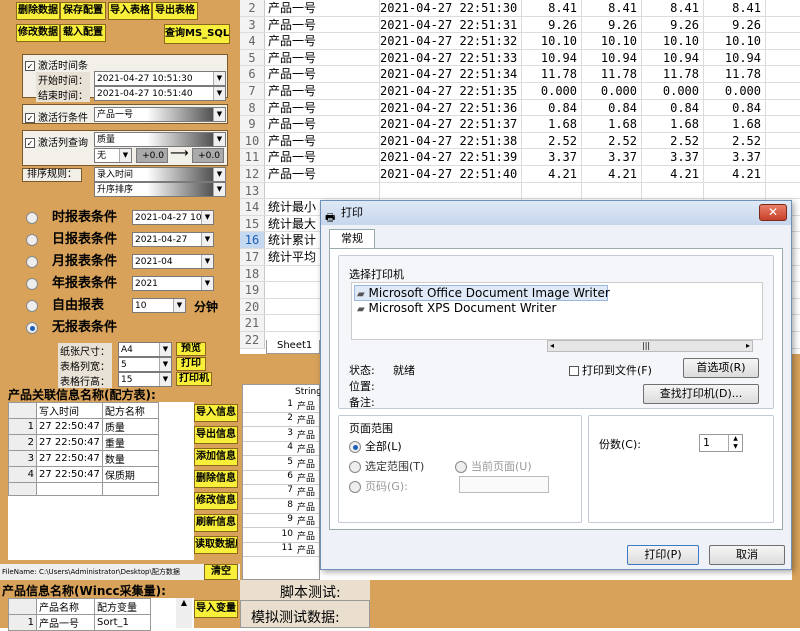 The image size is (800, 631). I want to click on table-row: 5 产品, so click(281, 464).